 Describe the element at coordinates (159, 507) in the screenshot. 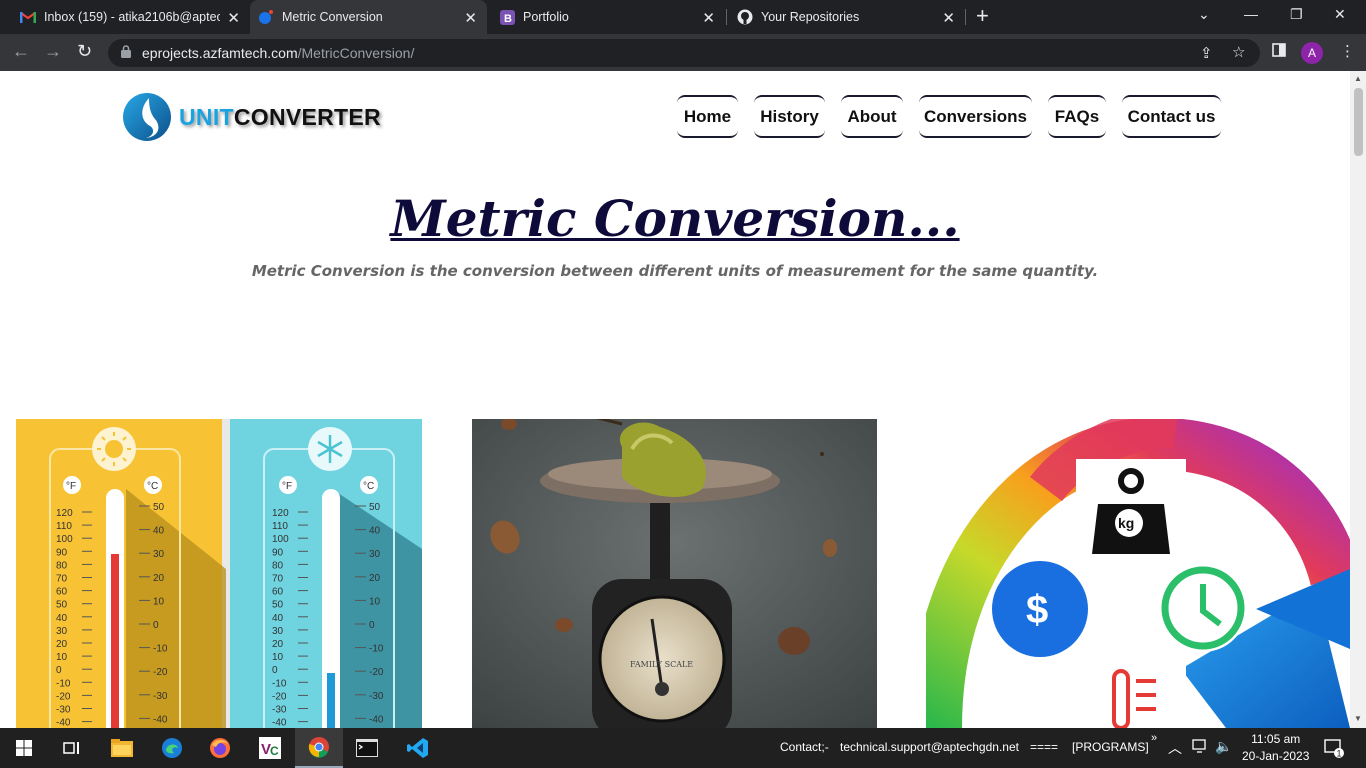

I see `celsius-tick-label: 50` at that location.